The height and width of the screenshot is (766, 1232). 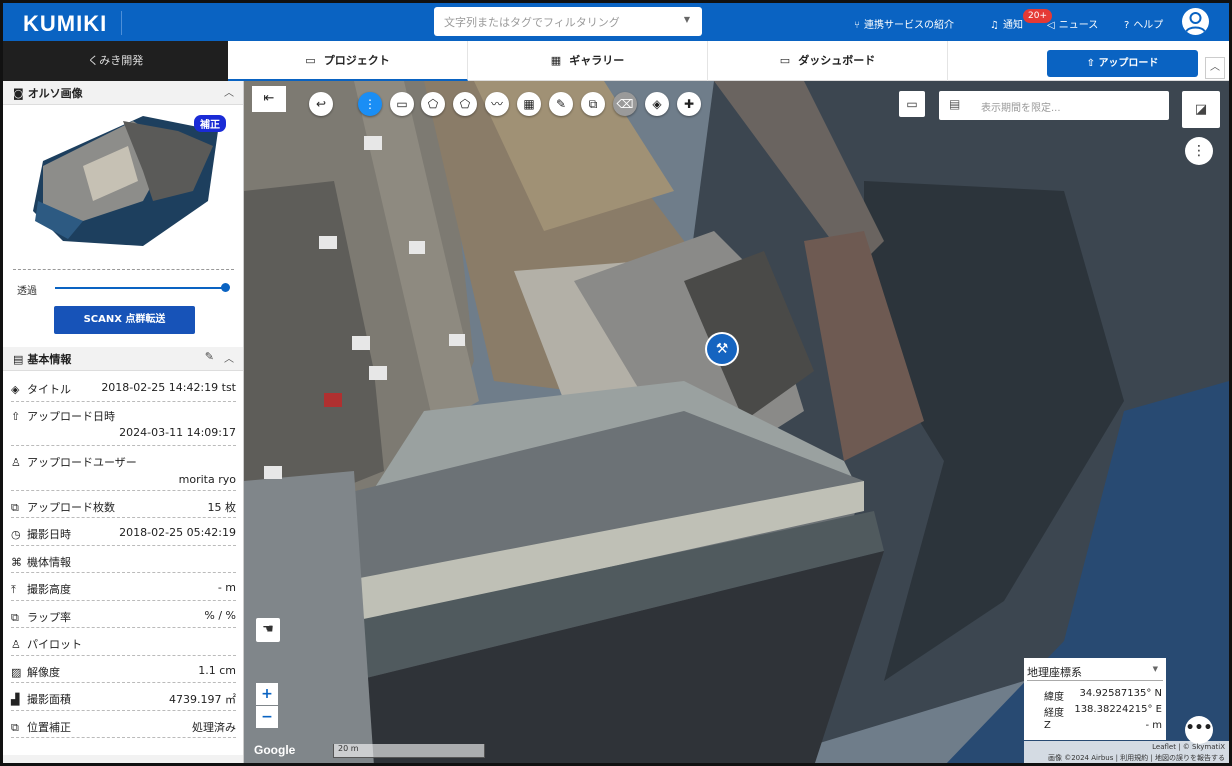 What do you see at coordinates (904, 23) in the screenshot?
I see `services-link: ⑂ 連携サービスの紹介` at bounding box center [904, 23].